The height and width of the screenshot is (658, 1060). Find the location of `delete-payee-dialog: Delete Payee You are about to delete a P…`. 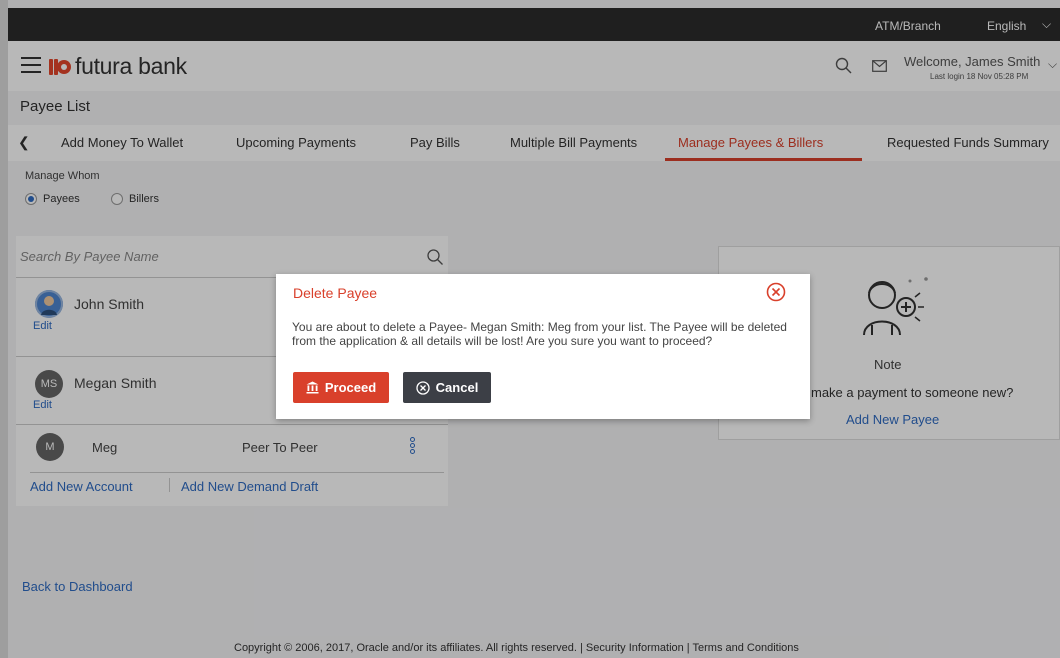

delete-payee-dialog: Delete Payee You are about to delete a P… is located at coordinates (543, 346).